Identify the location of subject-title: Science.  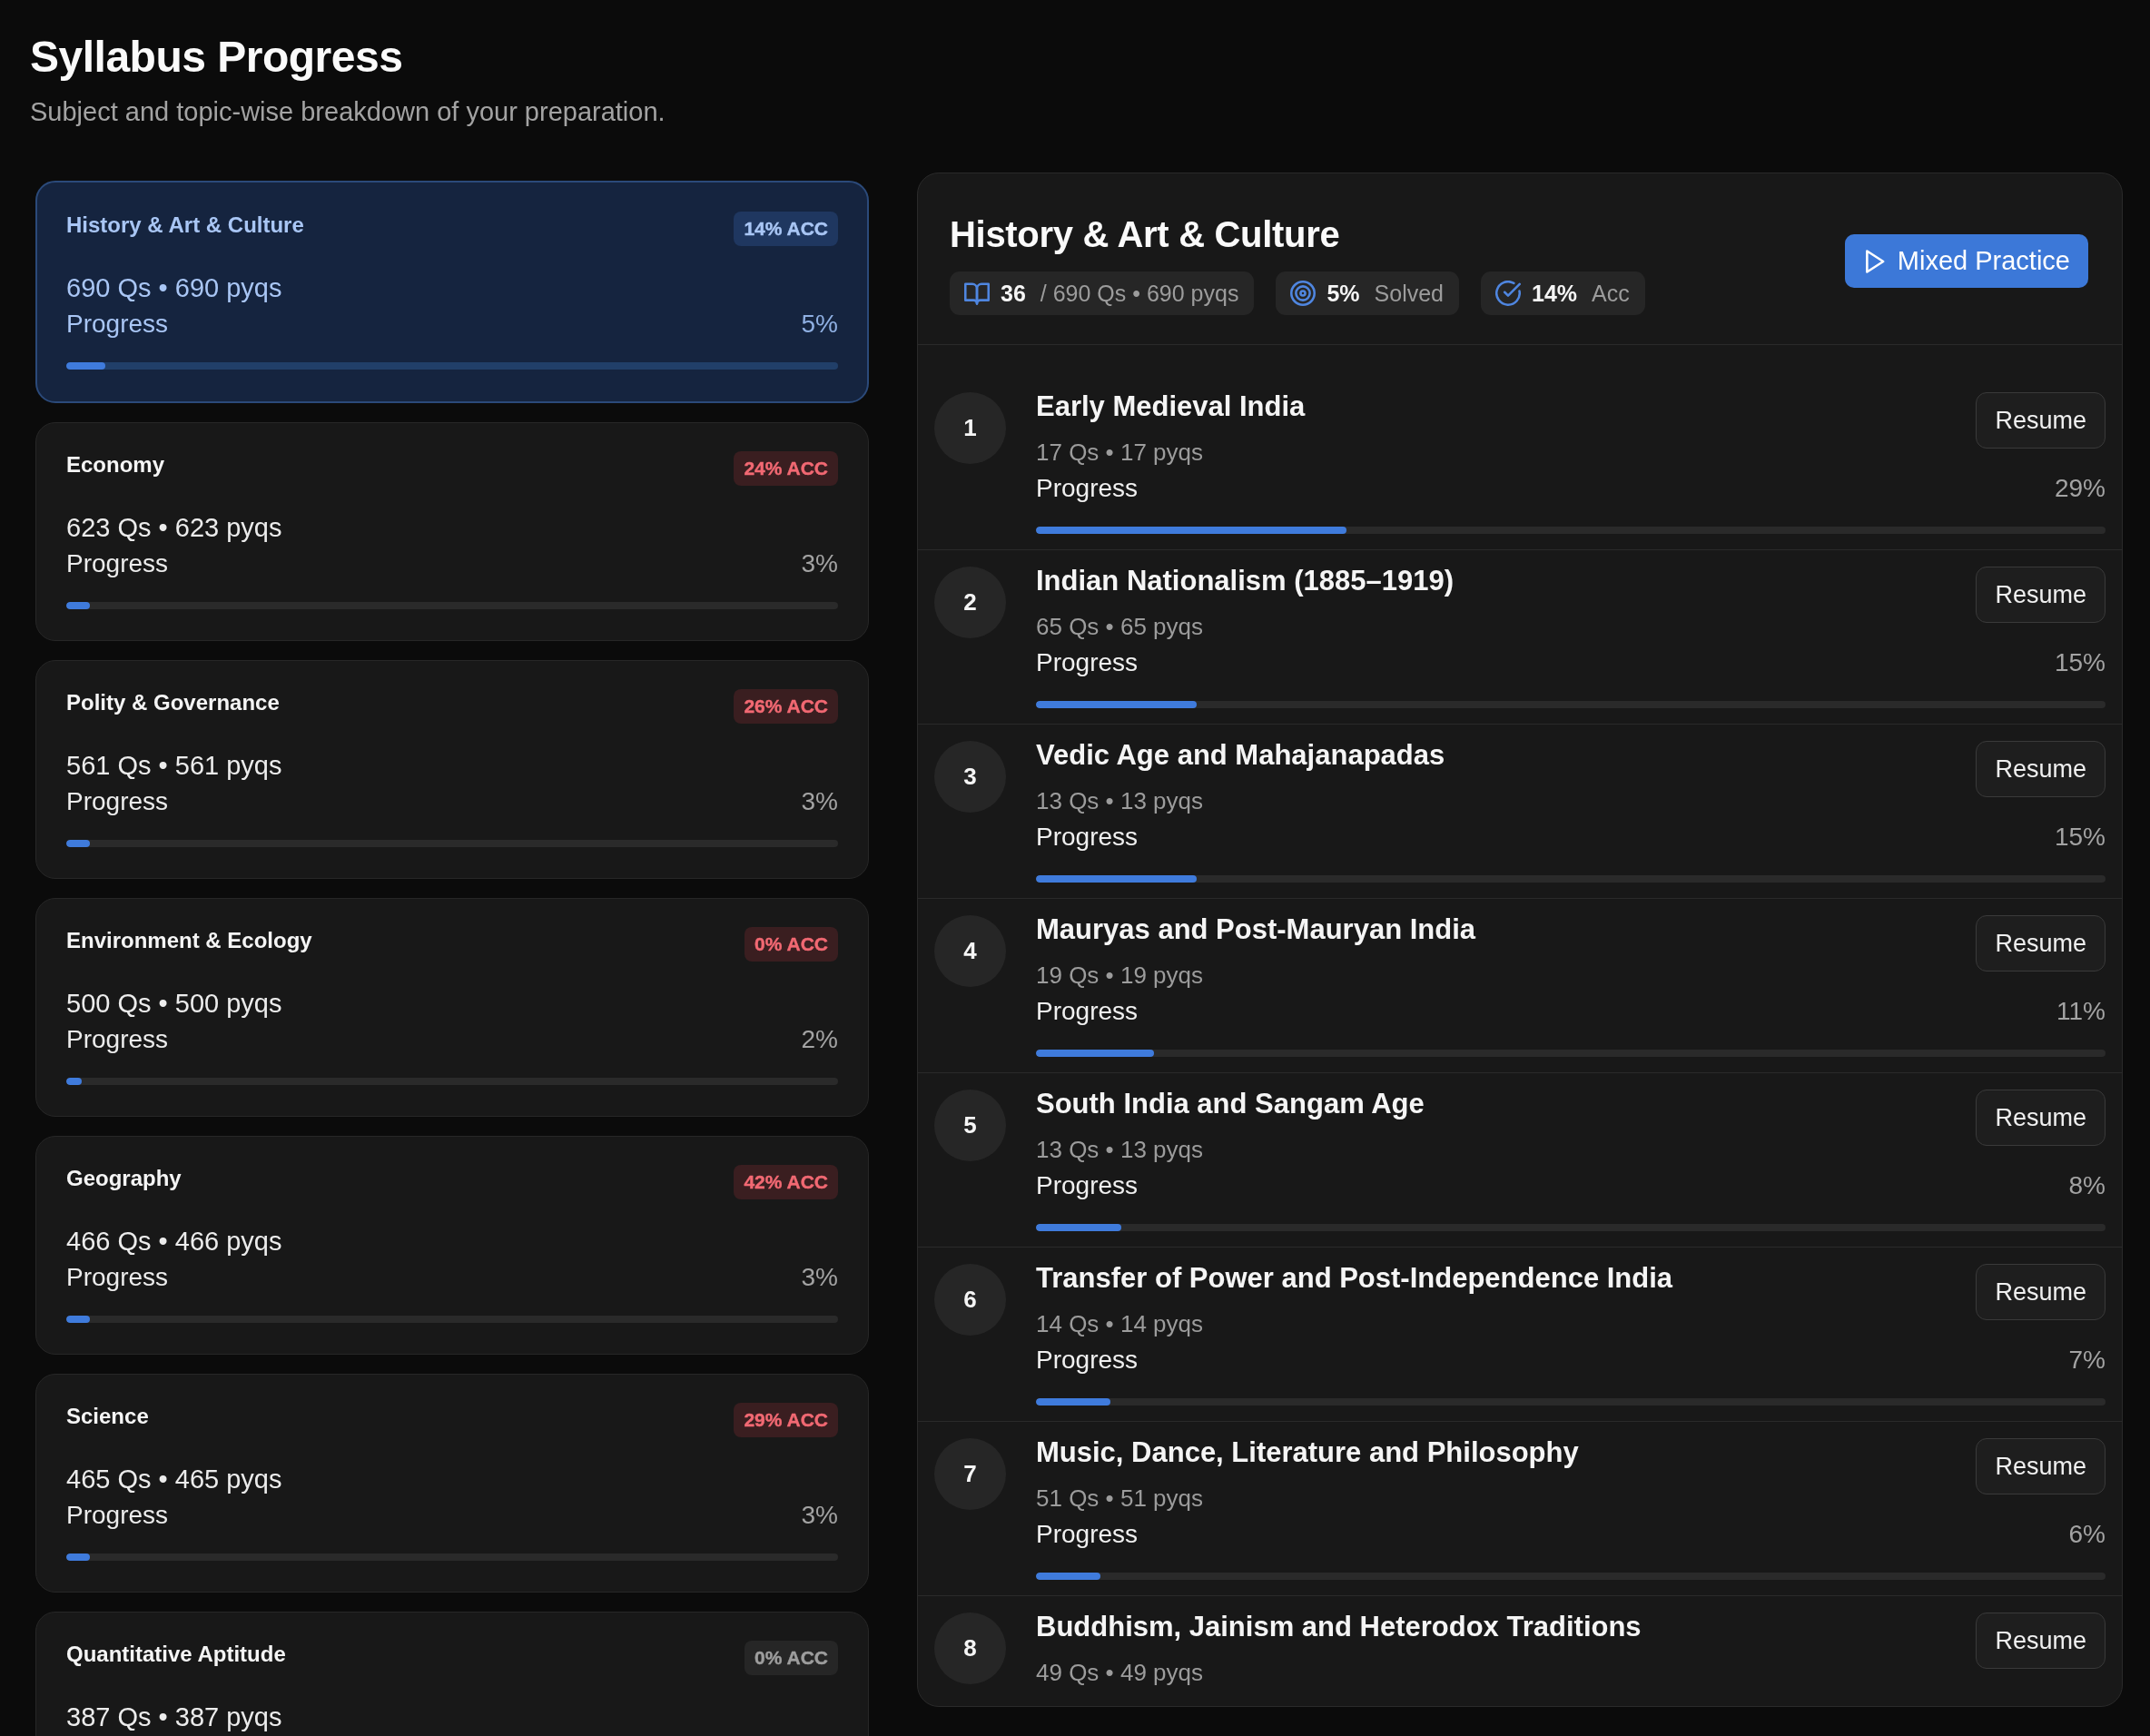
(107, 1416).